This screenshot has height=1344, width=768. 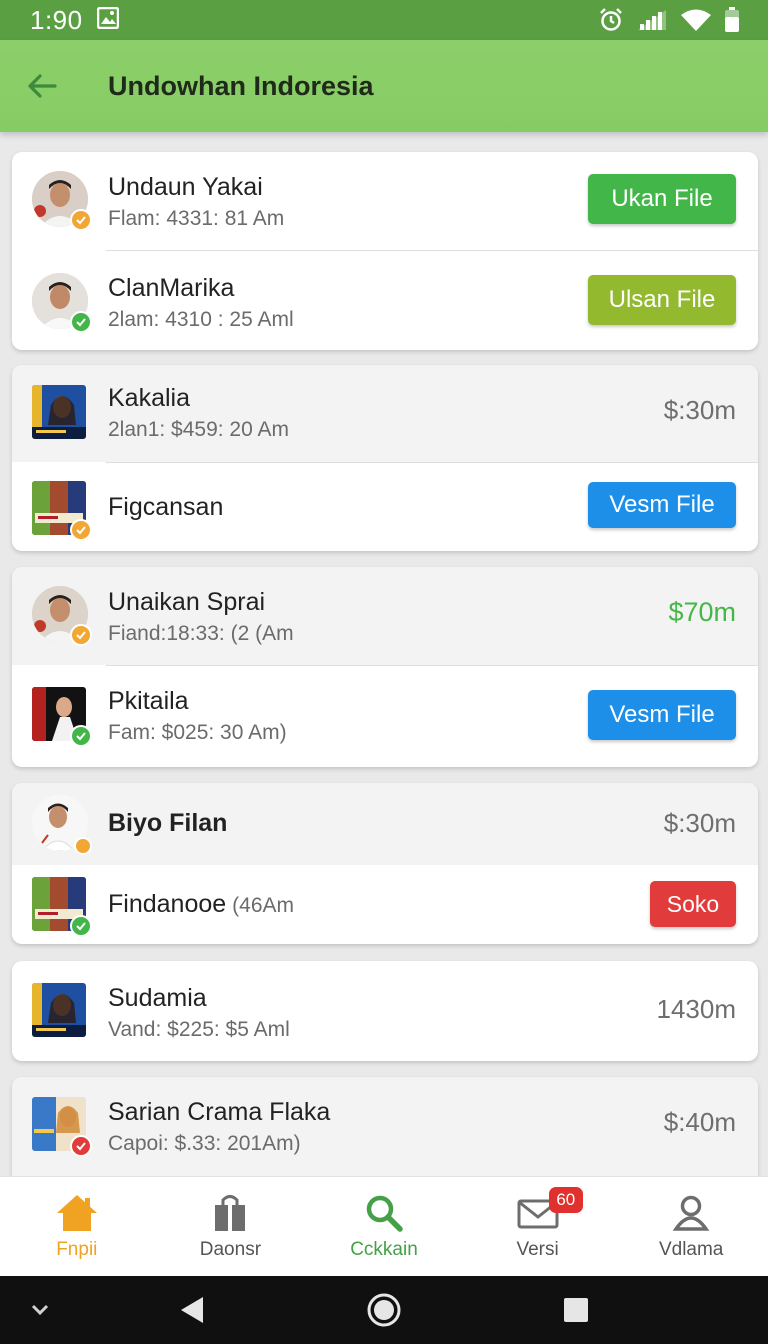 I want to click on item-price: 1430m, so click(x=696, y=1009).